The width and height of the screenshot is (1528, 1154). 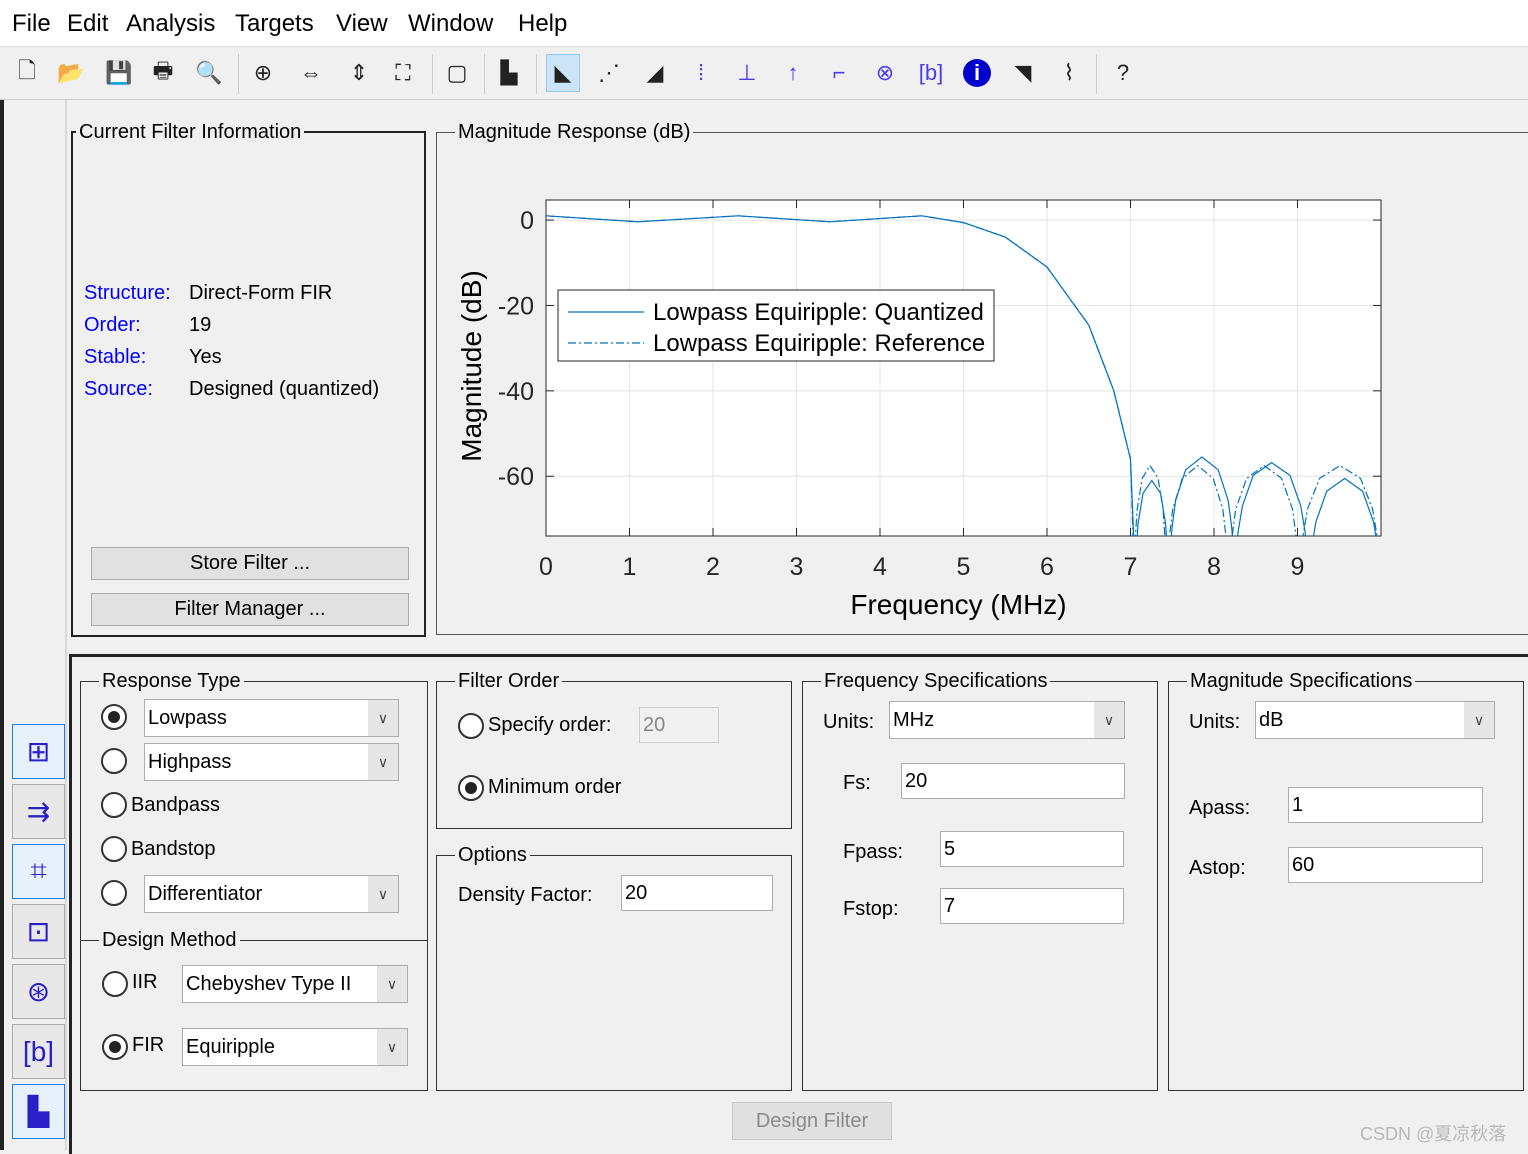 I want to click on fs-label: Fs:, so click(x=857, y=783).